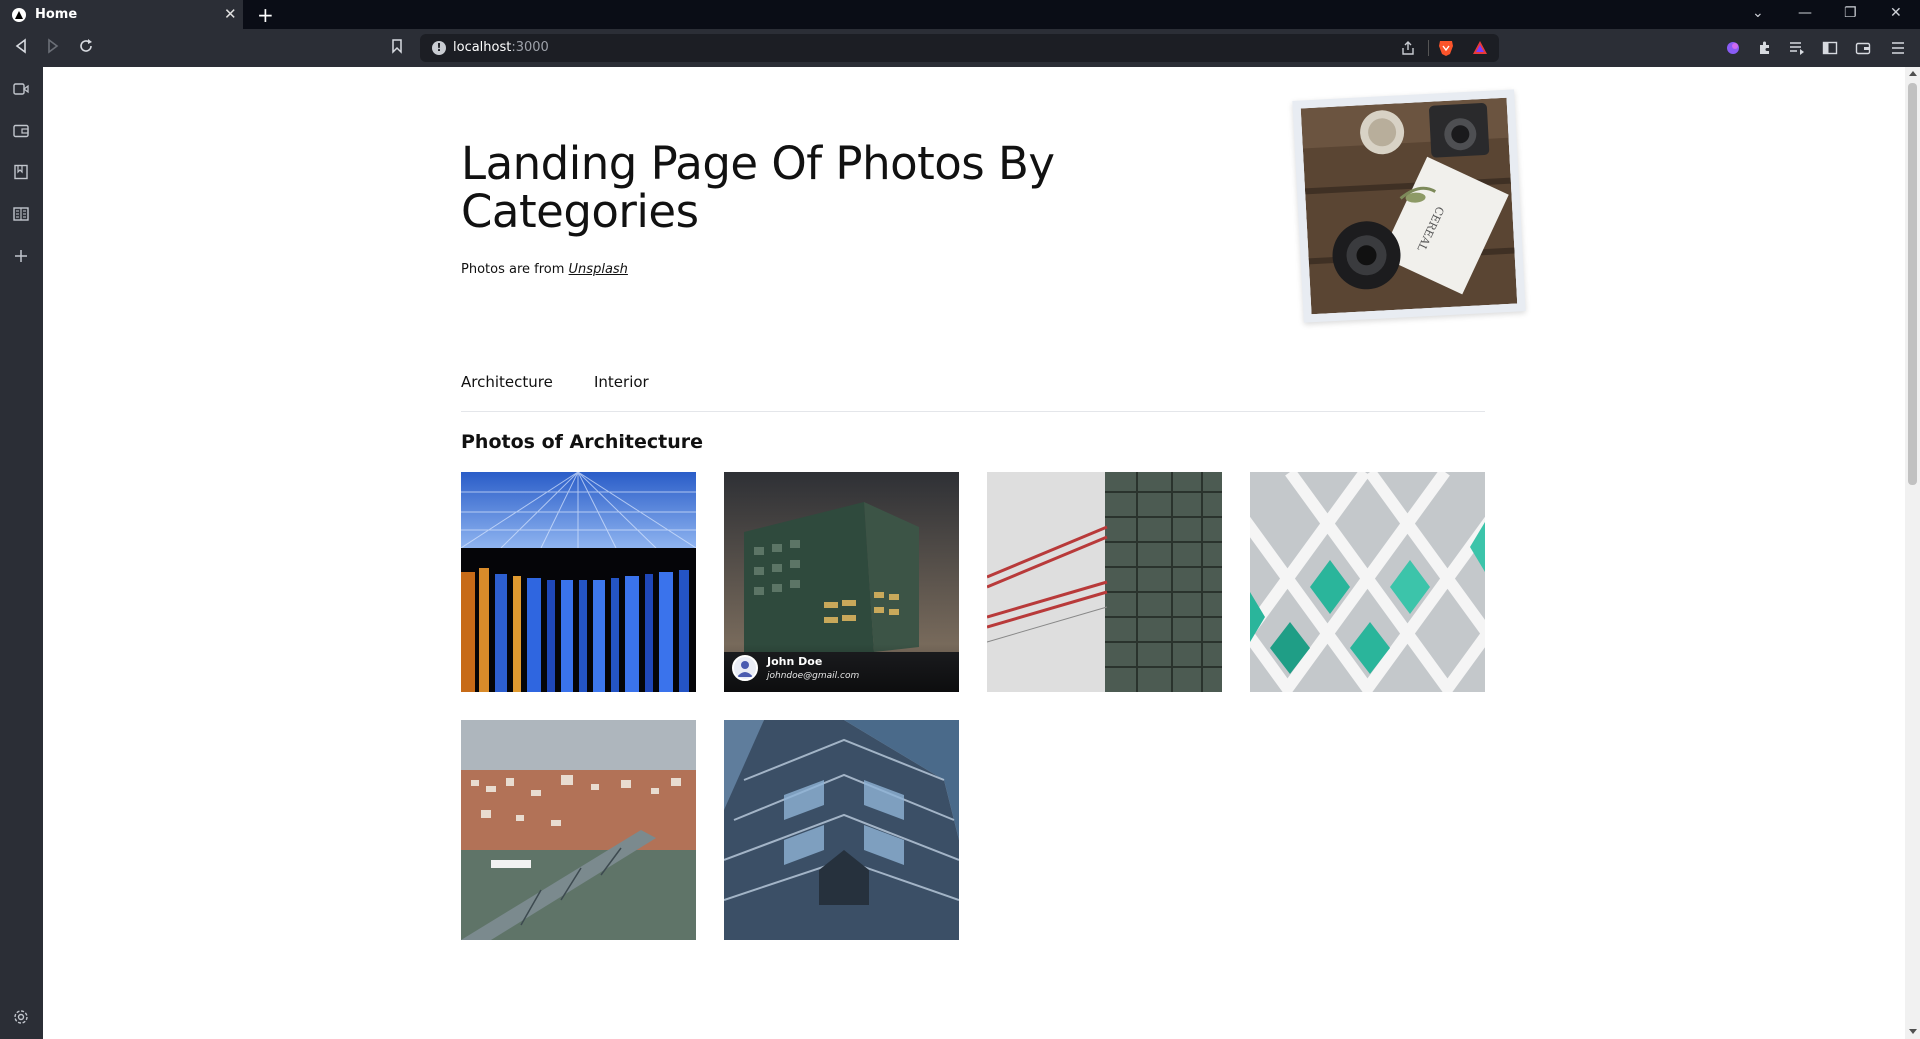 Image resolution: width=1920 pixels, height=1039 pixels. Describe the element at coordinates (1805, 13) in the screenshot. I see `minimize-icon: —` at that location.